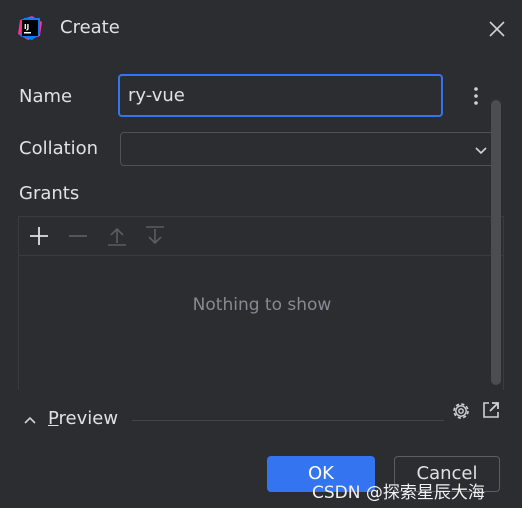 This screenshot has width=522, height=508. Describe the element at coordinates (26, 27) in the screenshot. I see `svg-text: IJ` at that location.